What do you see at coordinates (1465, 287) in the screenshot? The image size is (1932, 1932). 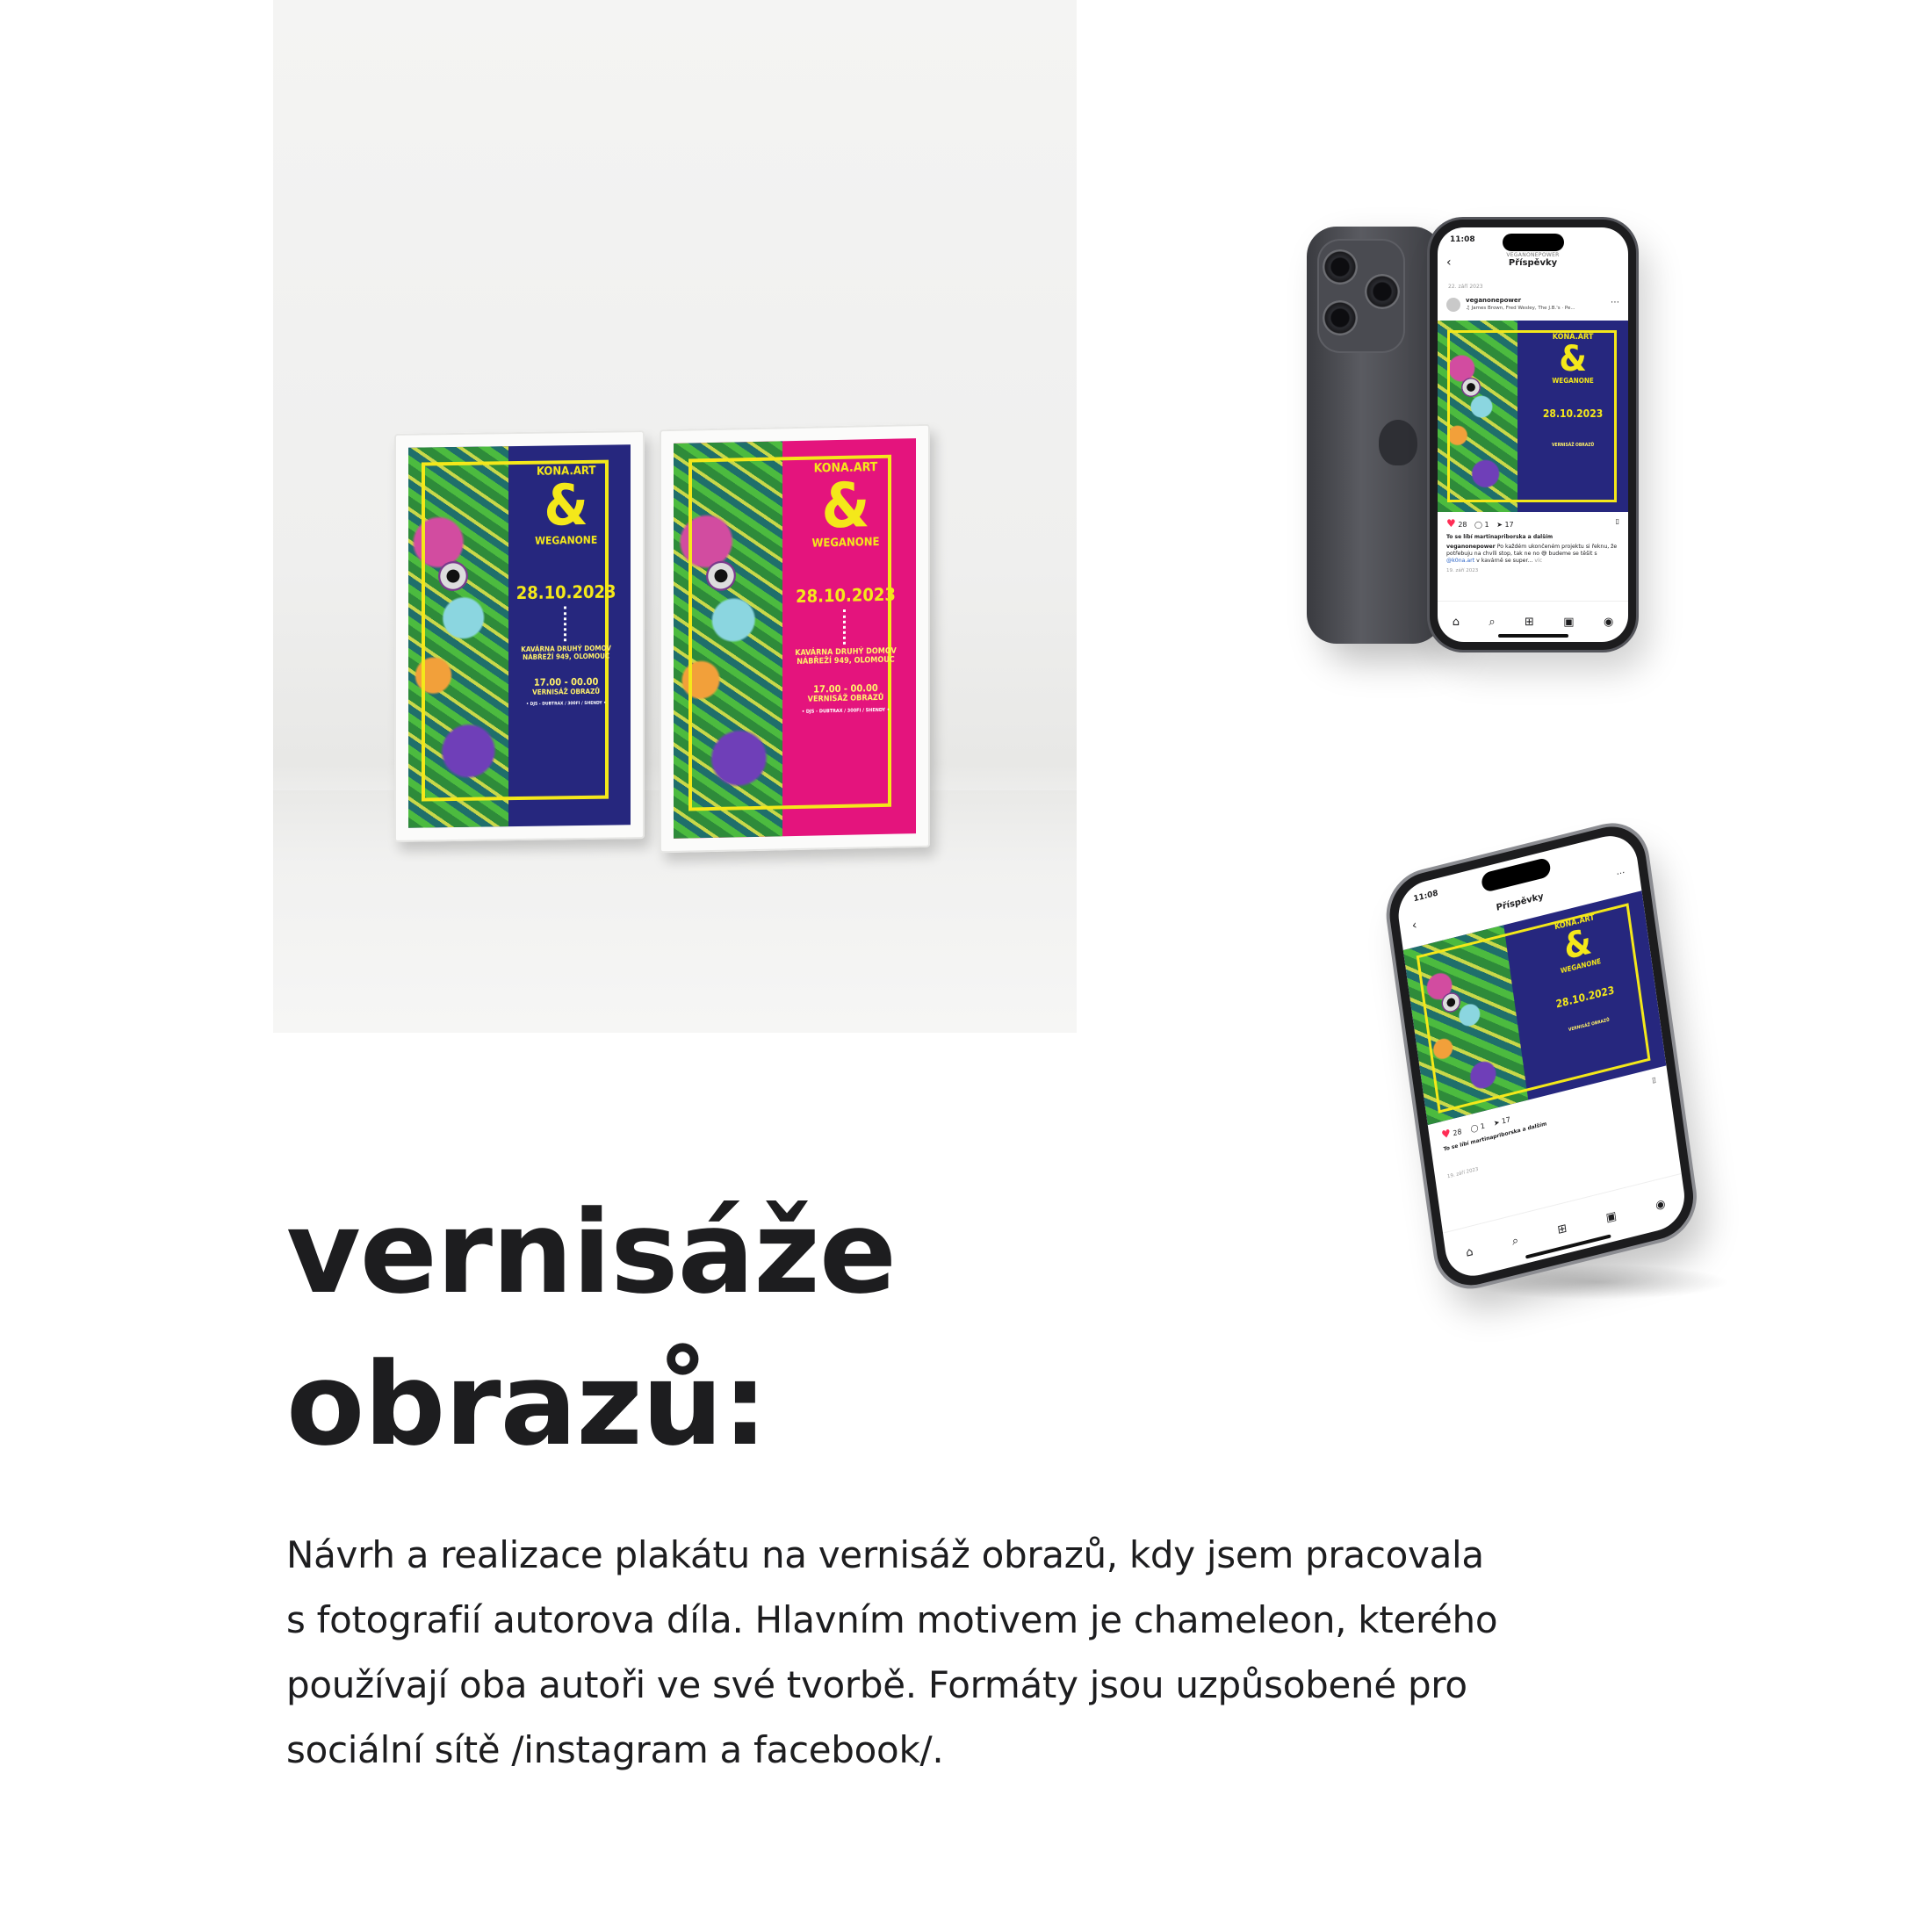 I see `post-date: 22. září 2023` at bounding box center [1465, 287].